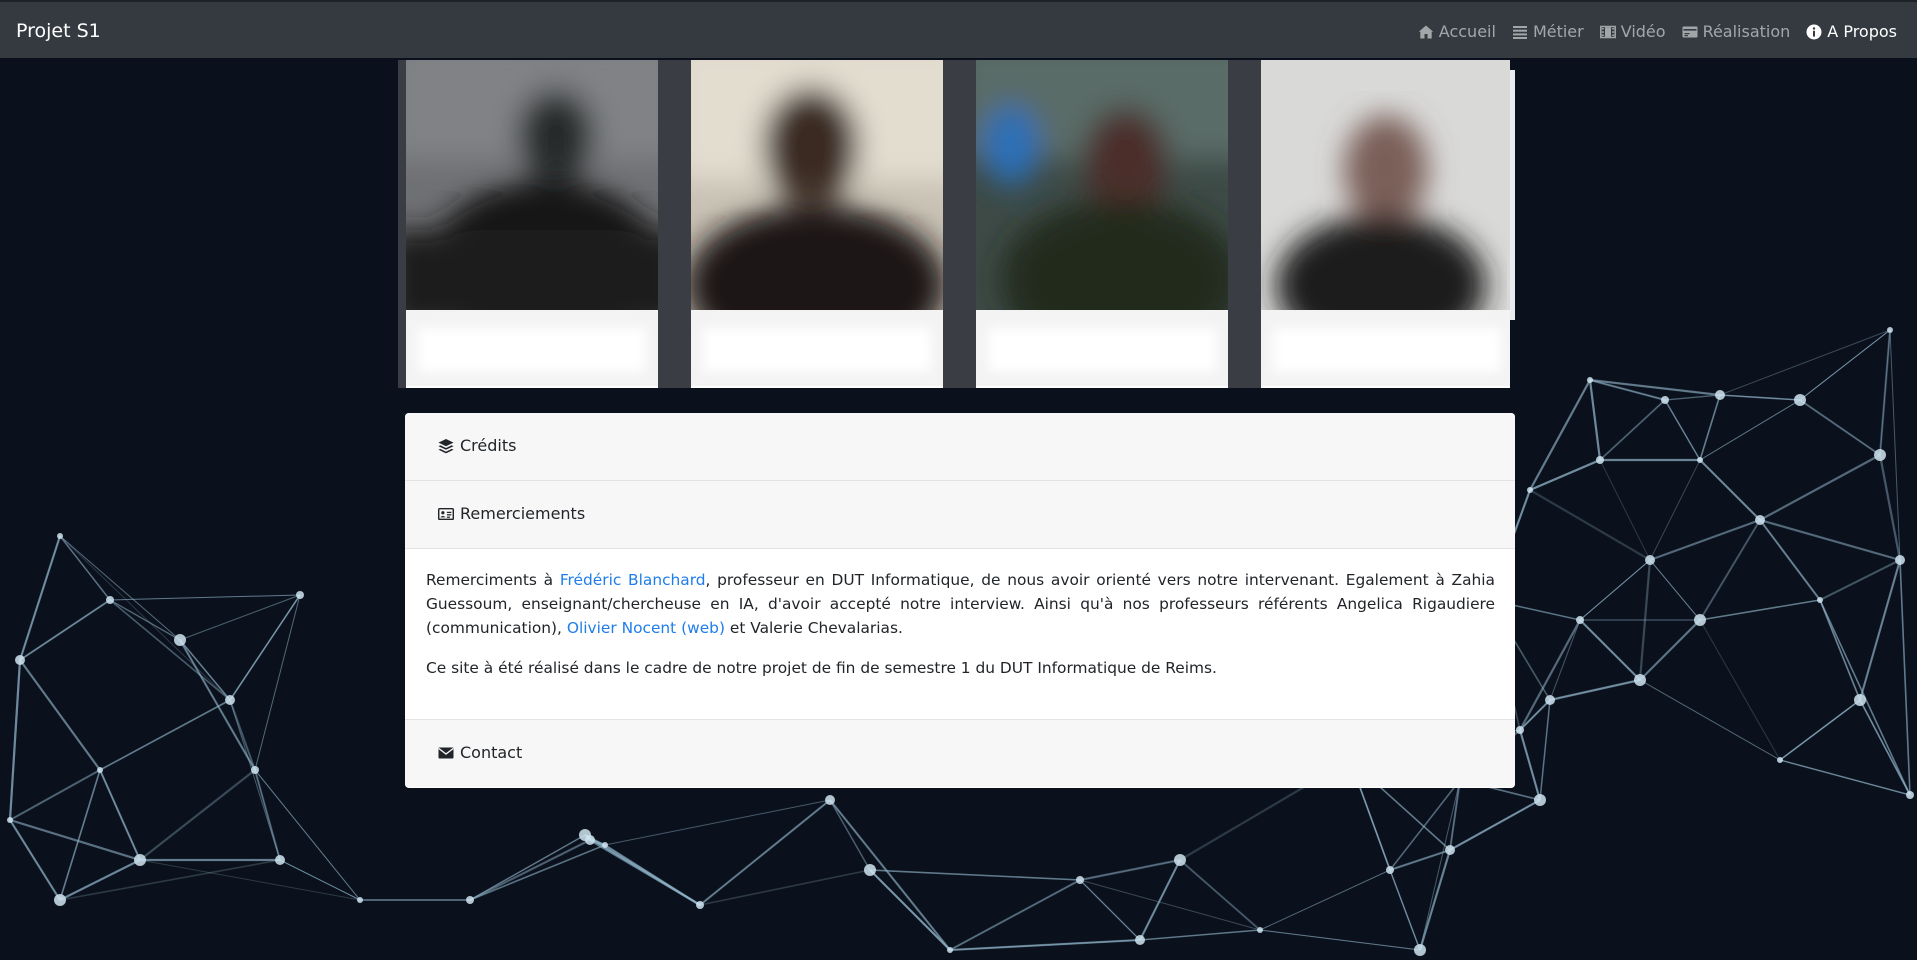 The width and height of the screenshot is (1917, 960). What do you see at coordinates (960, 753) in the screenshot?
I see `accordion-header-contact: Contact` at bounding box center [960, 753].